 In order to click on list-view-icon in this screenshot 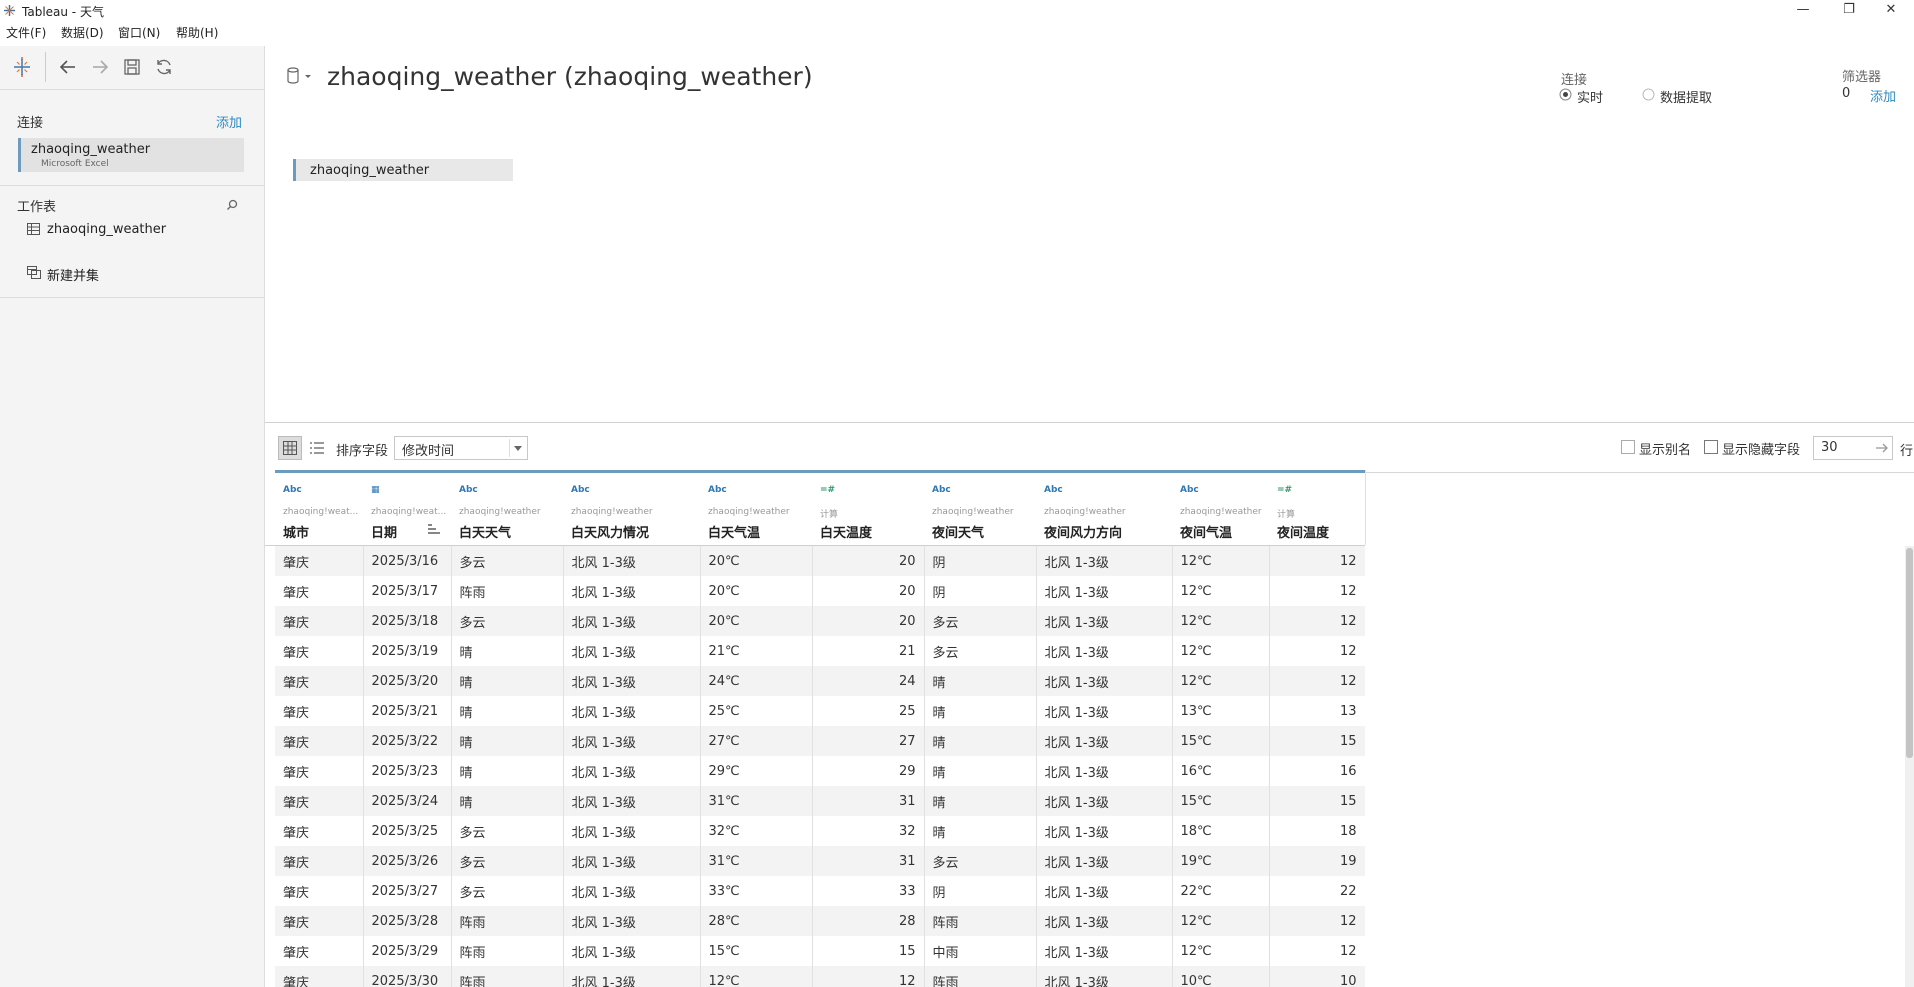, I will do `click(317, 448)`.